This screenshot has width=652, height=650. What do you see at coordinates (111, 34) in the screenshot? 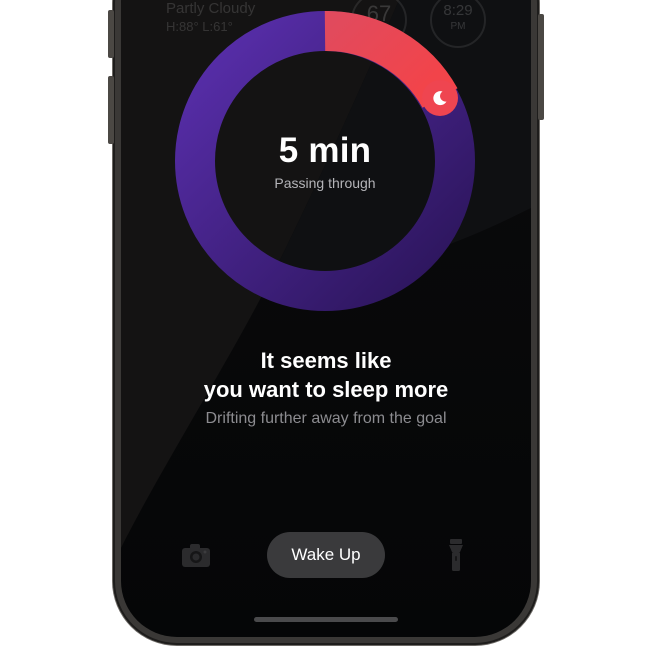
I see `silent-switch` at bounding box center [111, 34].